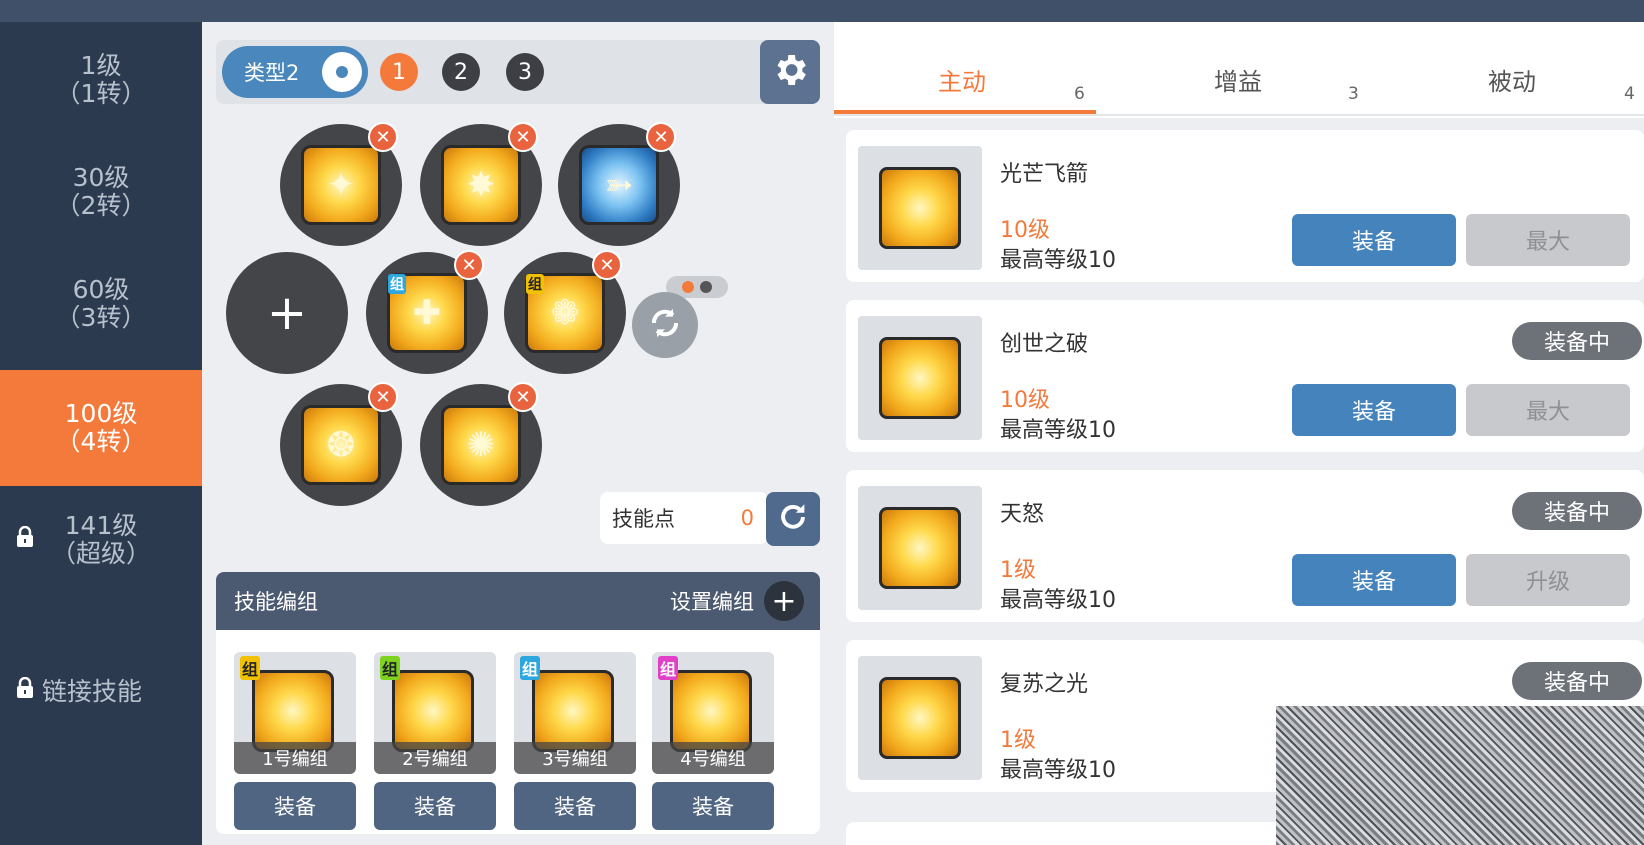  I want to click on group-card-3: 组 3号编组, so click(575, 713).